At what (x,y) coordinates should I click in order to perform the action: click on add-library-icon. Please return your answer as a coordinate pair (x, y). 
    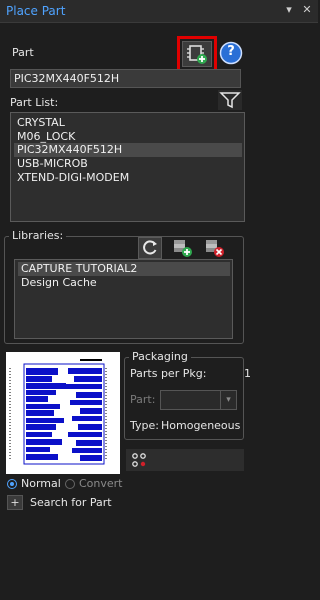
    Looking at the image, I should click on (183, 248).